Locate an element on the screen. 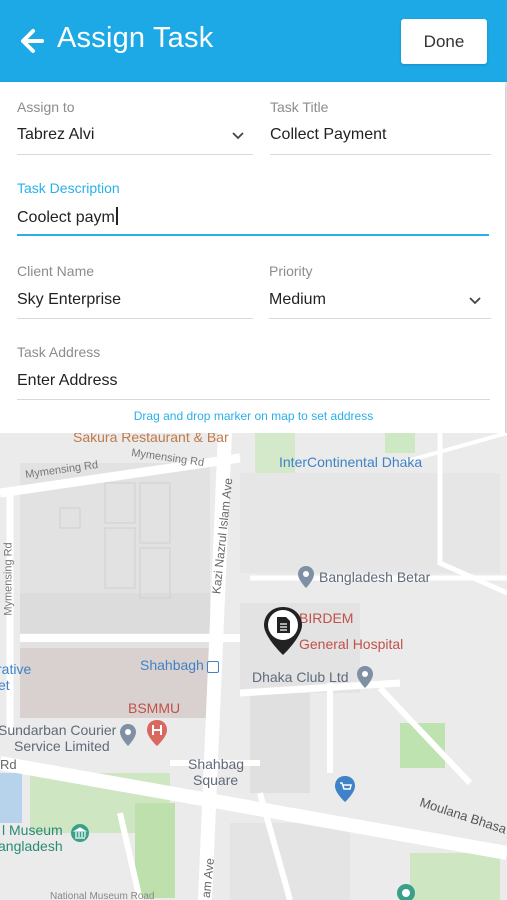 The image size is (507, 900). road-label: Mymensing Rd is located at coordinates (8, 579).